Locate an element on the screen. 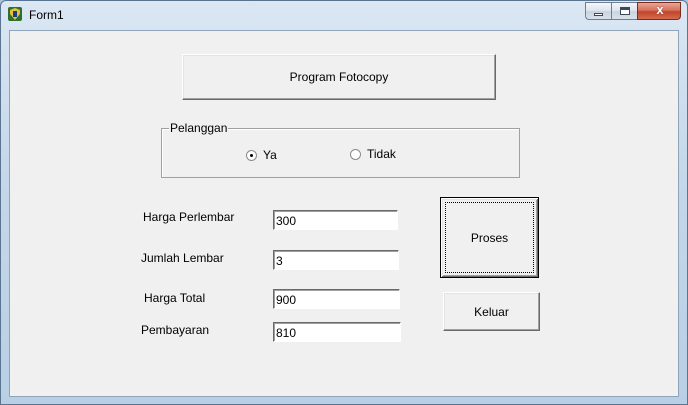 This screenshot has height=405, width=688. program-fotocopy-label: Program Fotocopy is located at coordinates (339, 77).